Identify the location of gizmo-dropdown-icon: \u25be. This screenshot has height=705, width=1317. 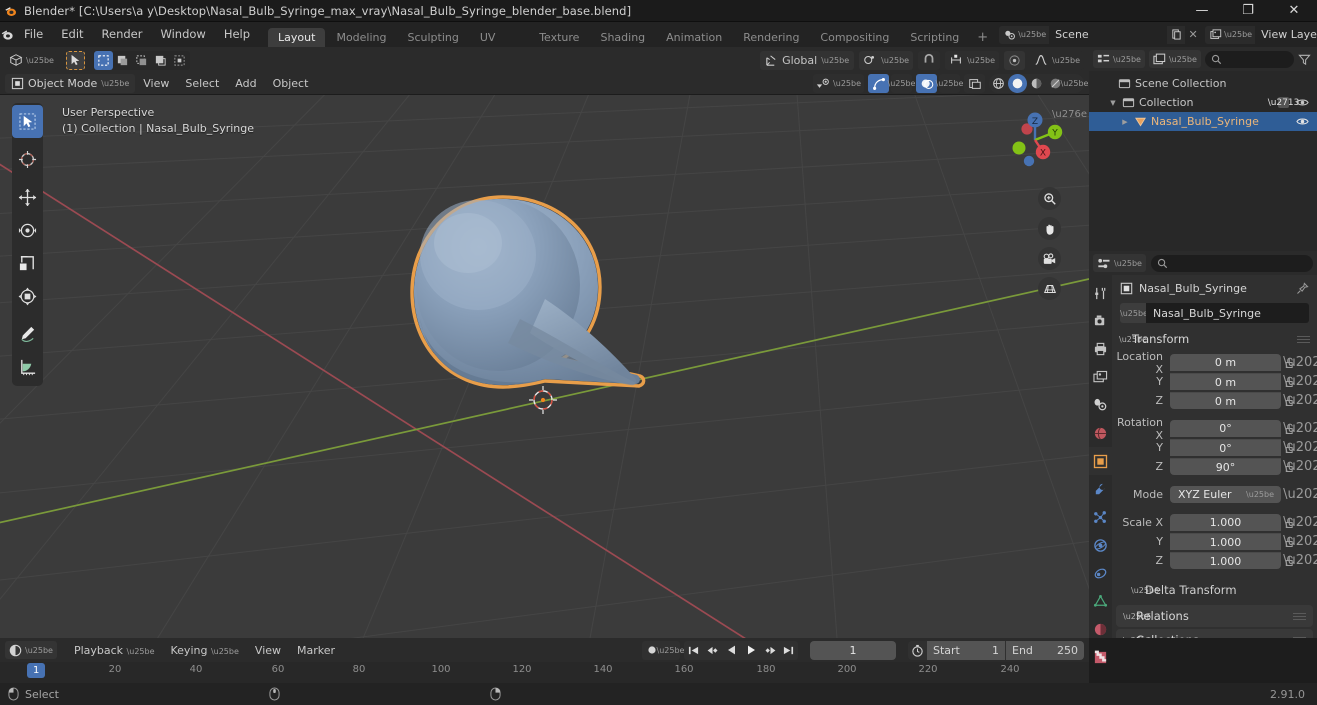
(901, 83).